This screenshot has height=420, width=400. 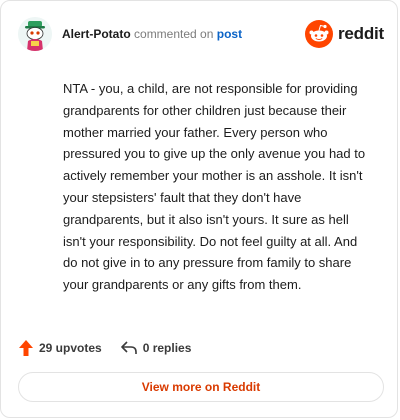 What do you see at coordinates (96, 34) in the screenshot?
I see `username-link: Alert-Potato` at bounding box center [96, 34].